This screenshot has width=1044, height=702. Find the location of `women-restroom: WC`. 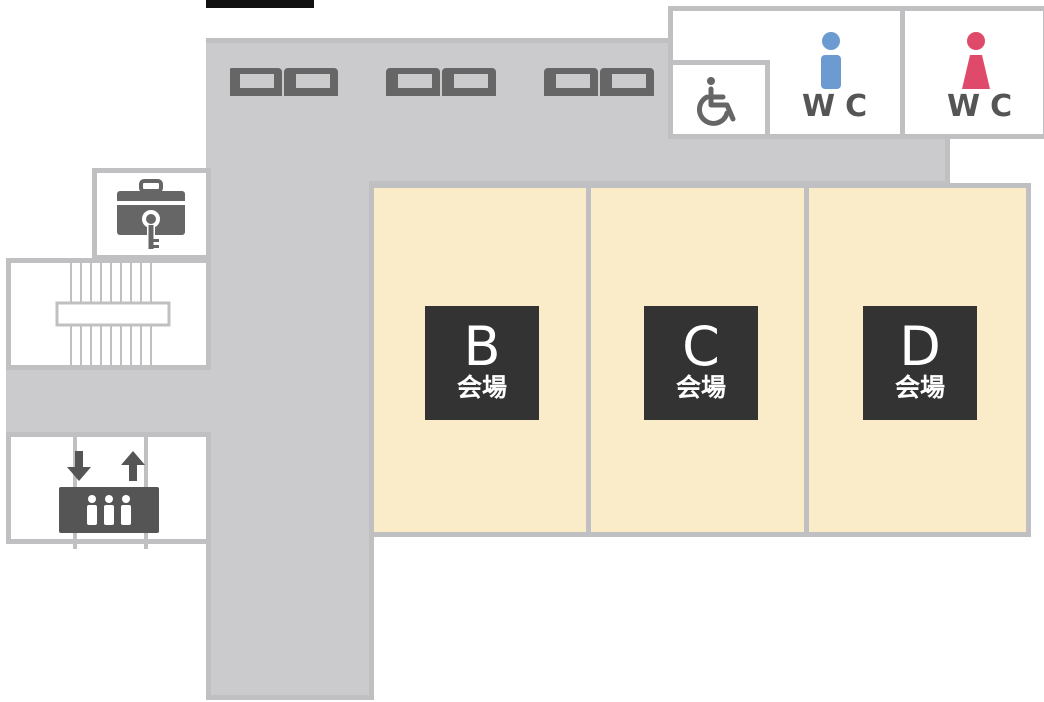

women-restroom: WC is located at coordinates (974, 72).